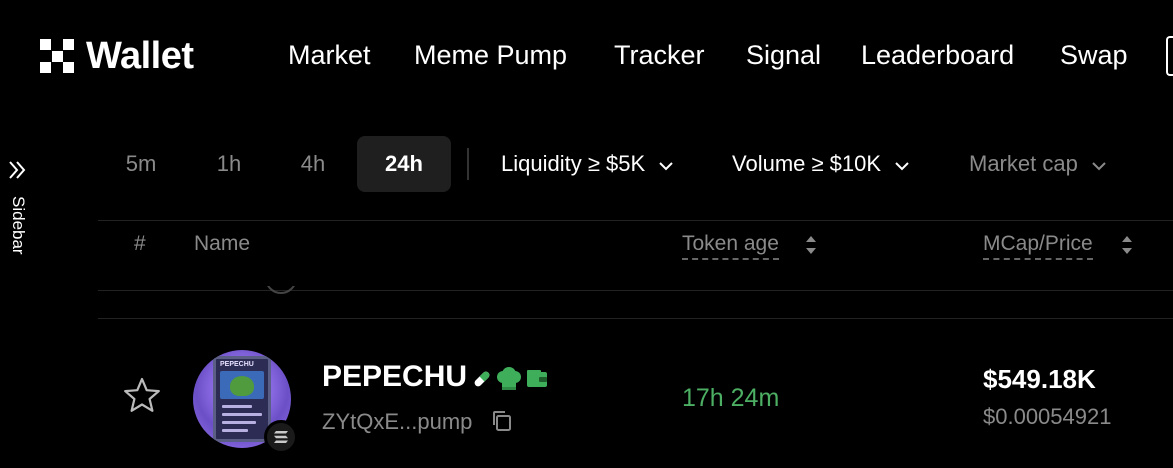 The image size is (1173, 468). I want to click on wallet-icon, so click(537, 379).